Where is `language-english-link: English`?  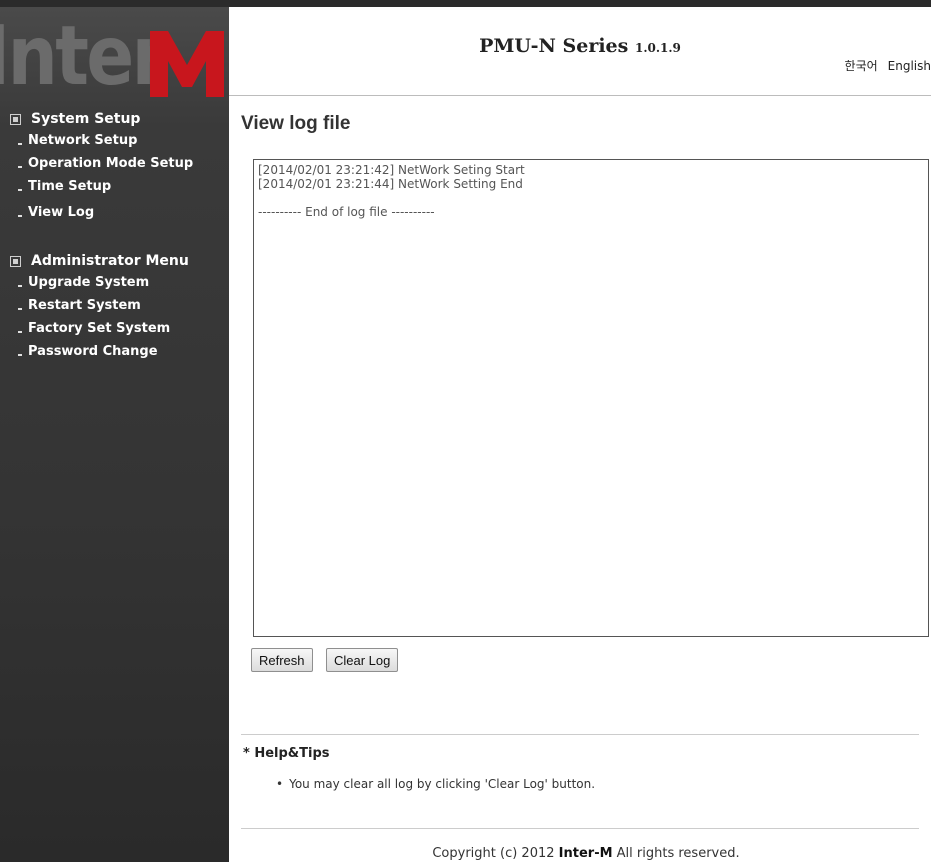 language-english-link: English is located at coordinates (909, 66).